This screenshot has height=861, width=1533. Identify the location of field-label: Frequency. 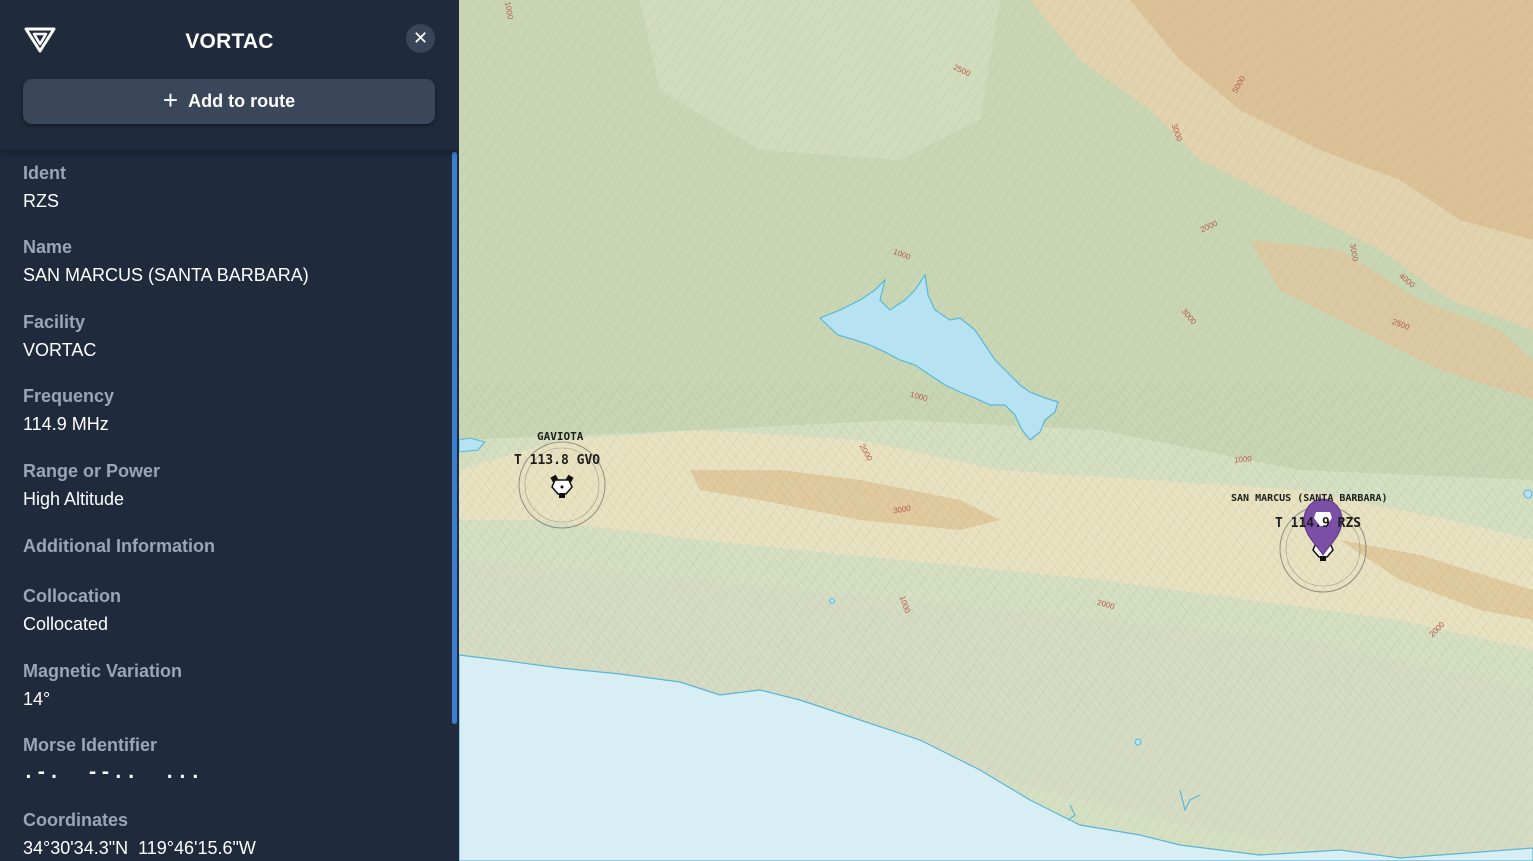
(69, 396).